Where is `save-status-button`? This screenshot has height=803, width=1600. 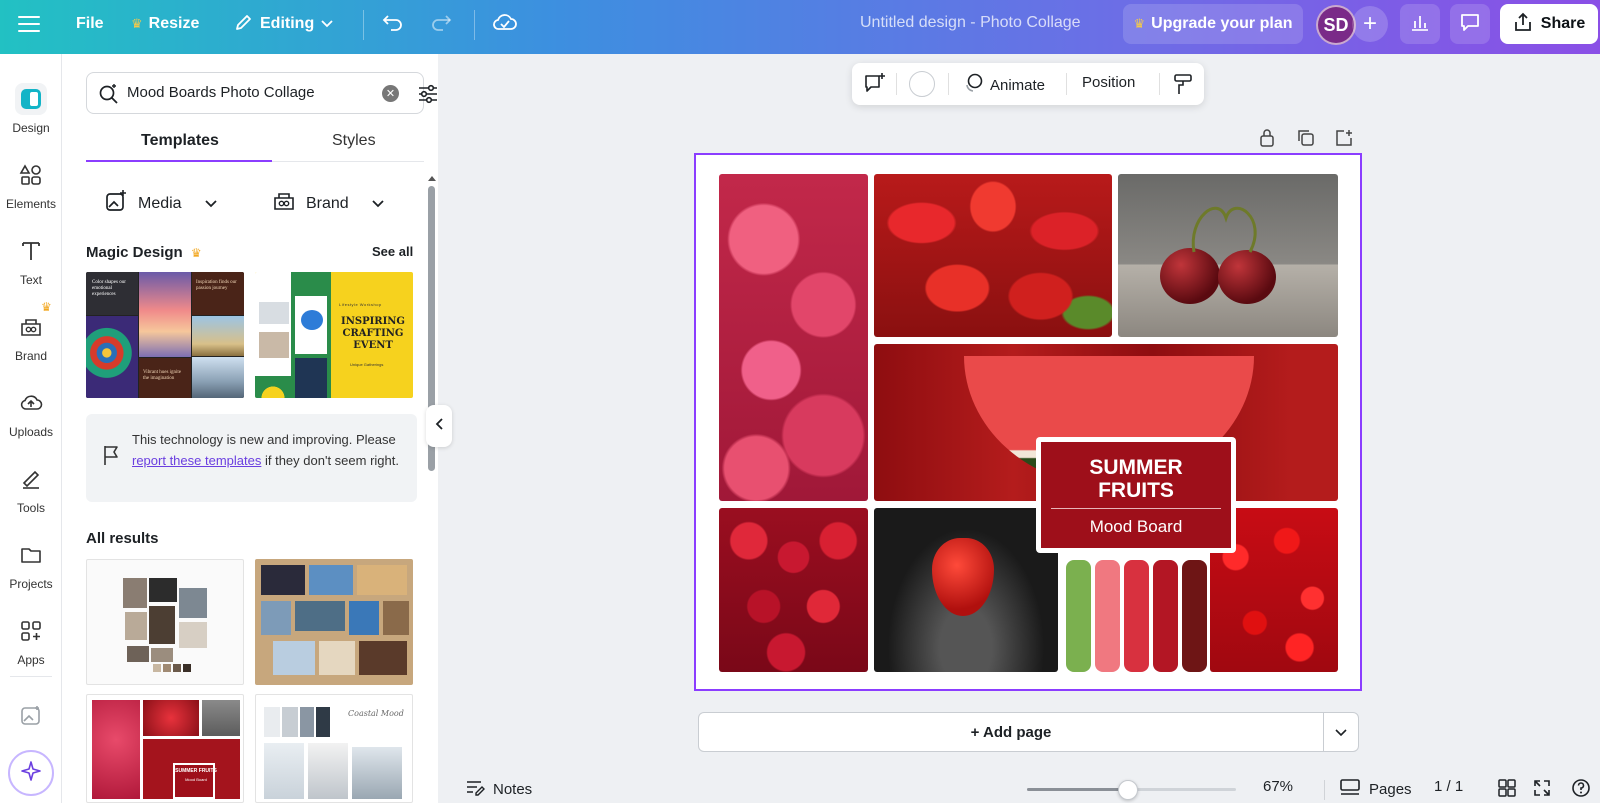 save-status-button is located at coordinates (505, 24).